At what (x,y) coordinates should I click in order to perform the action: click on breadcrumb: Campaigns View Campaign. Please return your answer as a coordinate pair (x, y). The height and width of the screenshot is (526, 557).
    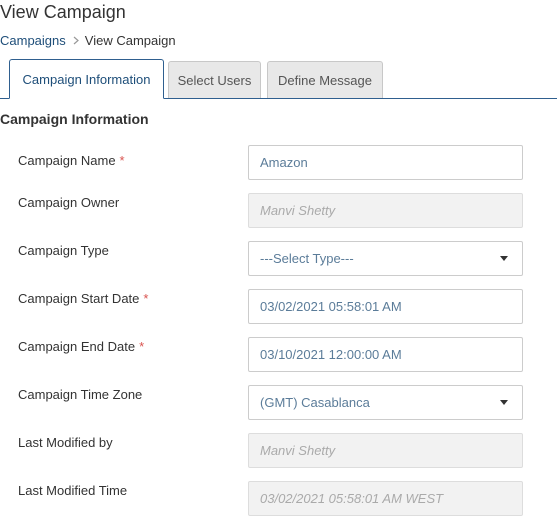
    Looking at the image, I should click on (88, 40).